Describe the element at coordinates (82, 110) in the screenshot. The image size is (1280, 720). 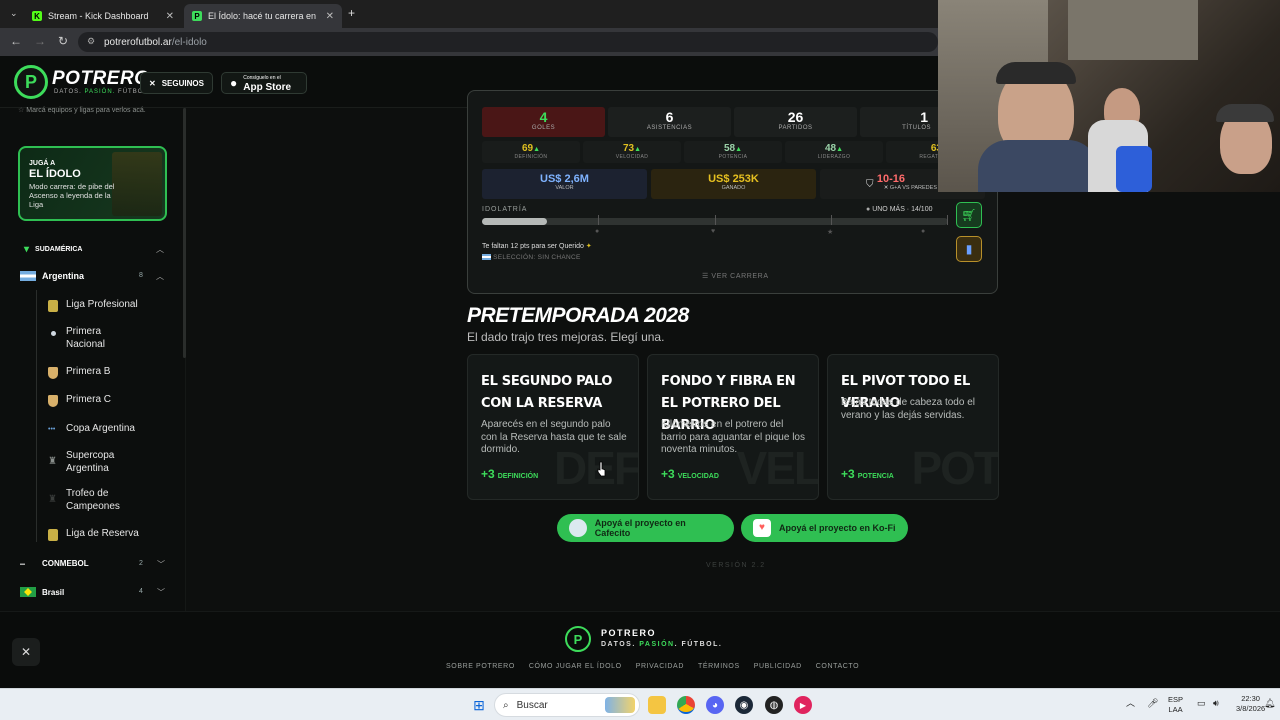
I see `favorites-hint: ☆ Marcá equipos y ligas para verlos acá.` at that location.